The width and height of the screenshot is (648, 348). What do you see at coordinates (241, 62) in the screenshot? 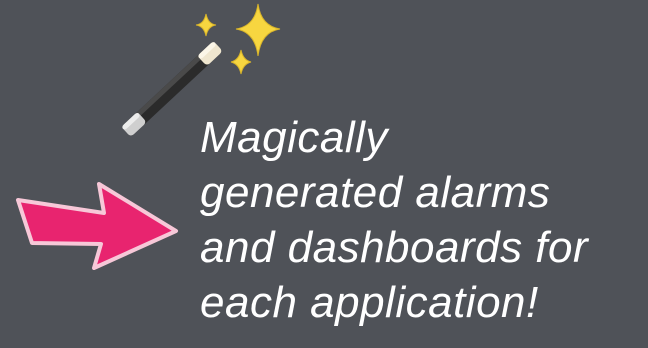
I see `sparkle-small-bottom` at bounding box center [241, 62].